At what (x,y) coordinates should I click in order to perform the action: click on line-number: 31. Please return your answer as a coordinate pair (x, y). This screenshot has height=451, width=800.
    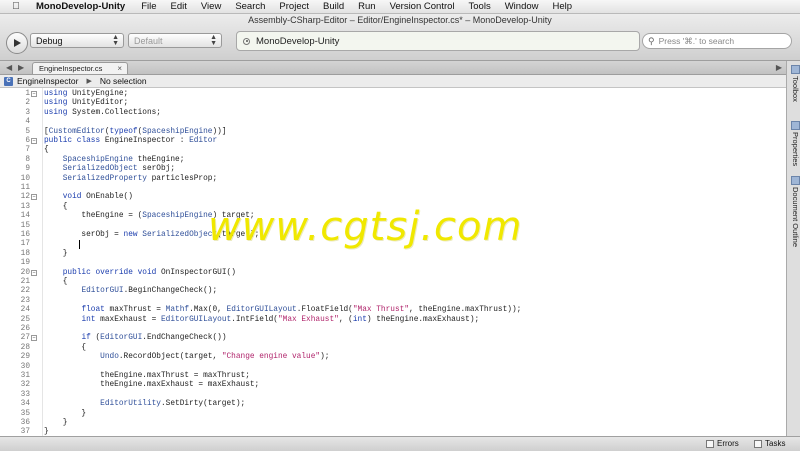
    Looking at the image, I should click on (25, 376).